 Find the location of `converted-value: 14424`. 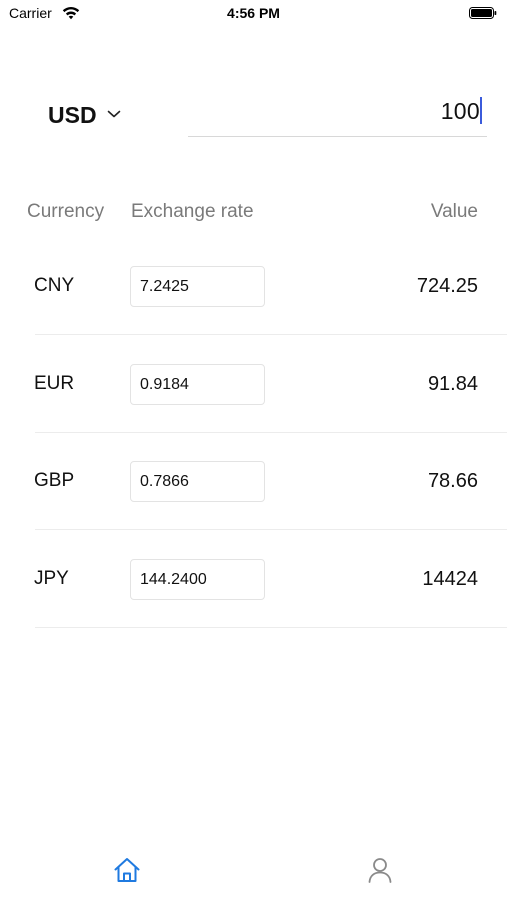

converted-value: 14424 is located at coordinates (450, 579).